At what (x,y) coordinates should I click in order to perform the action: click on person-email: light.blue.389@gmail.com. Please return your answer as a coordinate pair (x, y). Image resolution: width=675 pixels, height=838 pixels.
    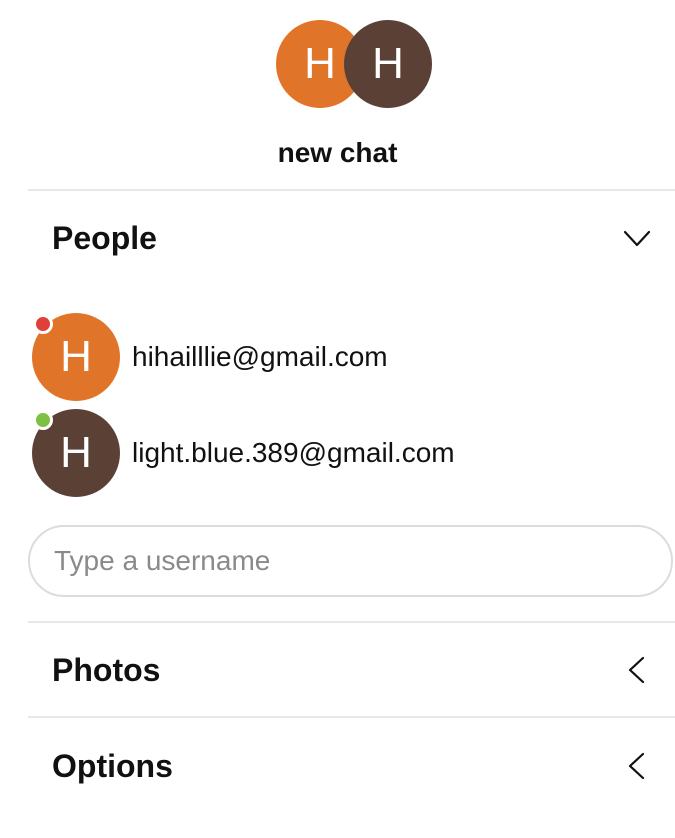
    Looking at the image, I should click on (293, 452).